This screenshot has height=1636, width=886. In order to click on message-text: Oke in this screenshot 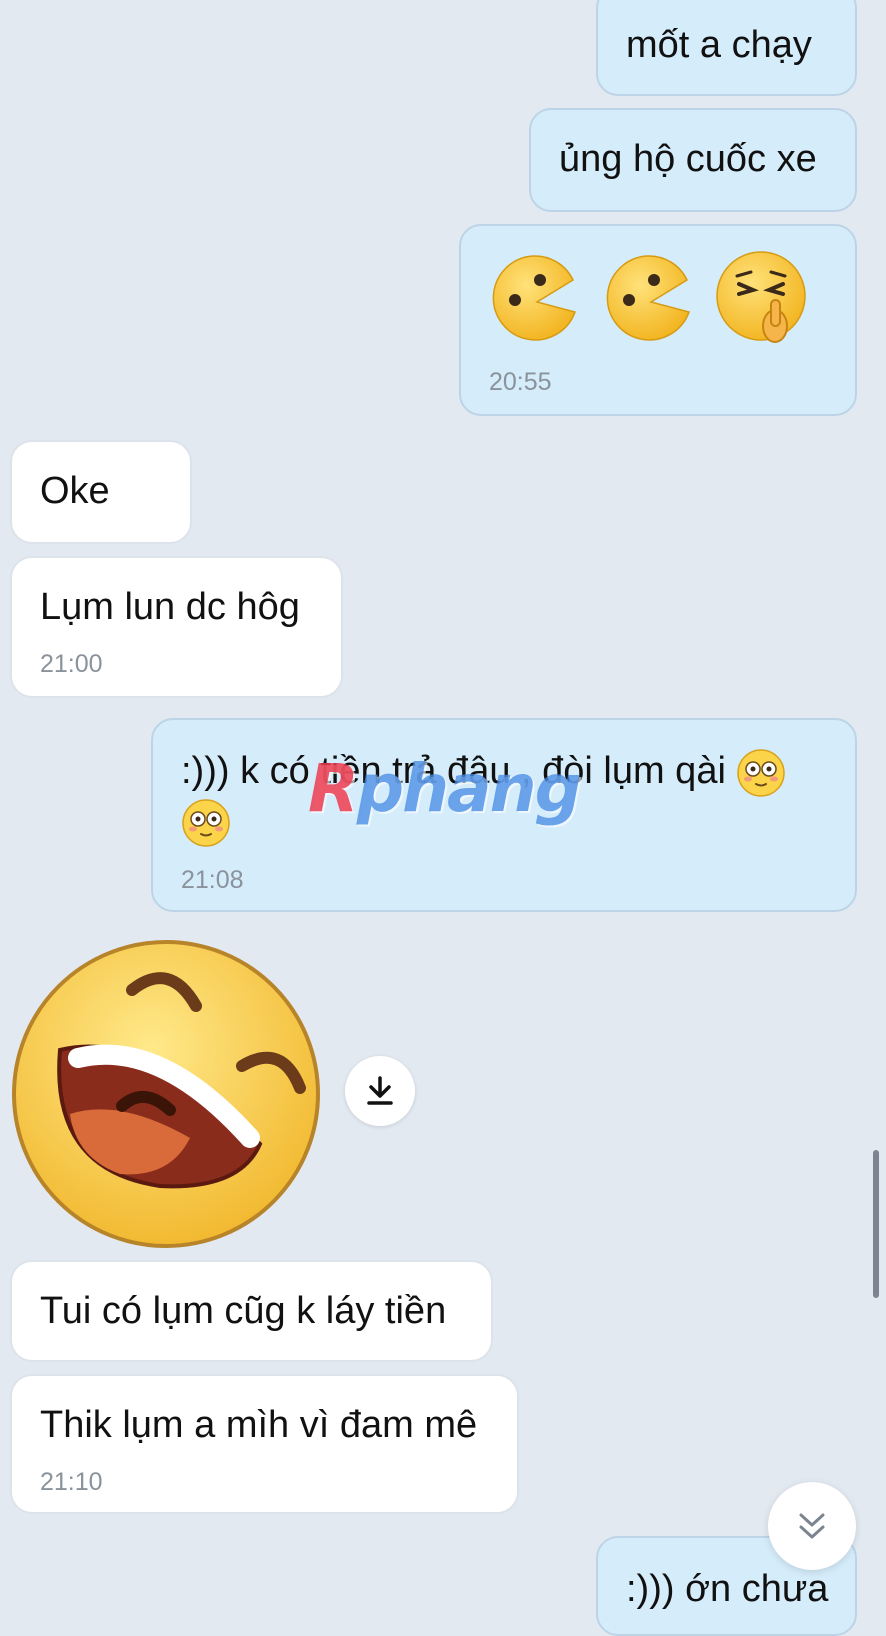, I will do `click(75, 491)`.